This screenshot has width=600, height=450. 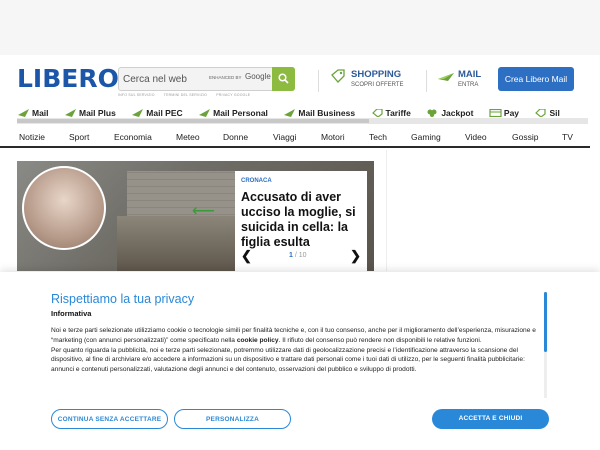 I want to click on cat-meteo: Meteo, so click(x=188, y=137).